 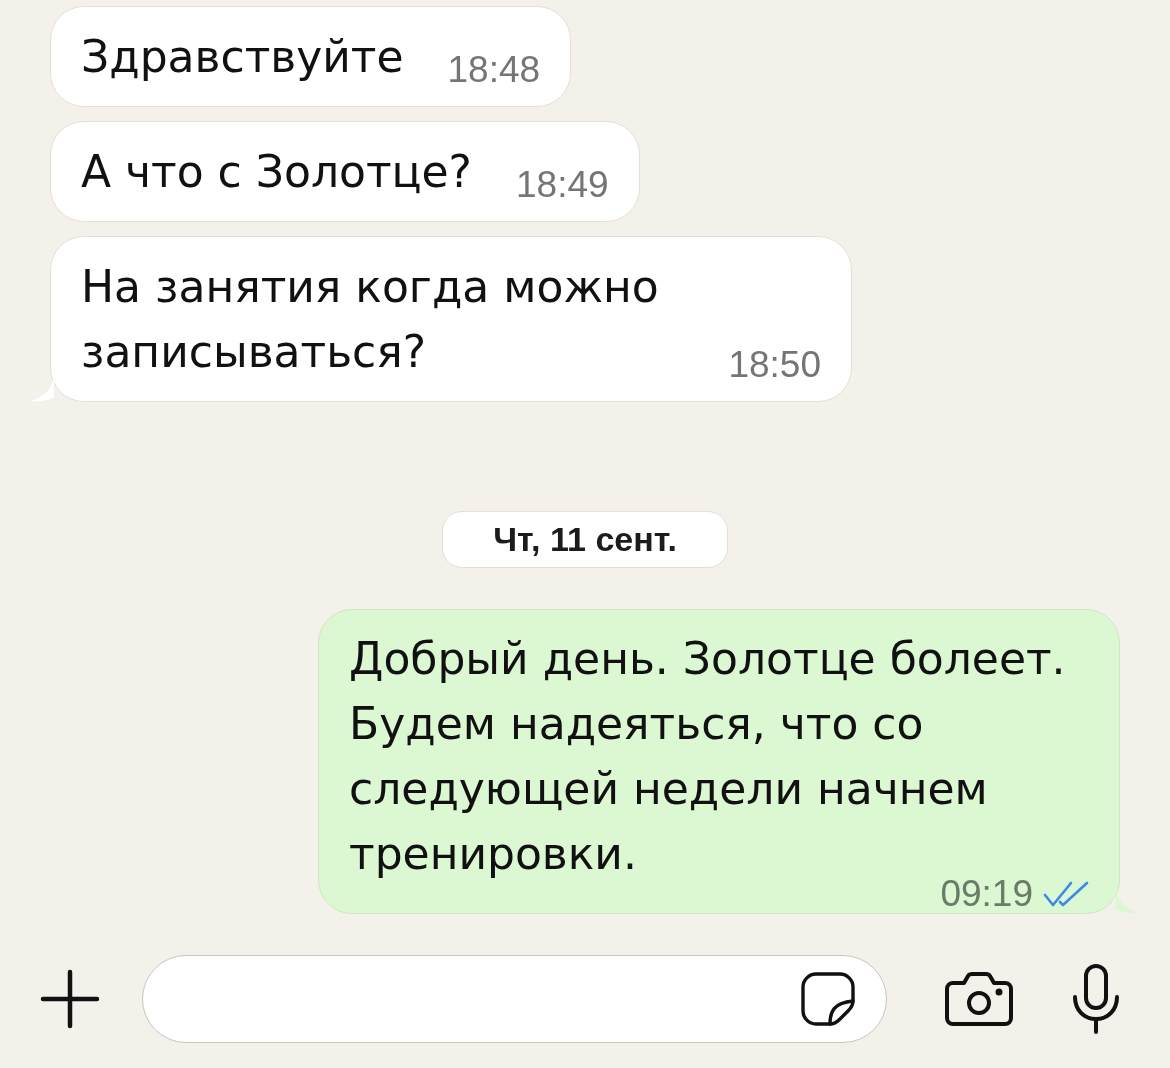 I want to click on camera-icon, so click(x=979, y=999).